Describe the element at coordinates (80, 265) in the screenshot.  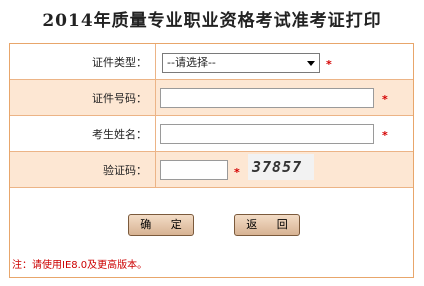
I see `browser-note: 注：请使用IE8.0及更高版本。` at that location.